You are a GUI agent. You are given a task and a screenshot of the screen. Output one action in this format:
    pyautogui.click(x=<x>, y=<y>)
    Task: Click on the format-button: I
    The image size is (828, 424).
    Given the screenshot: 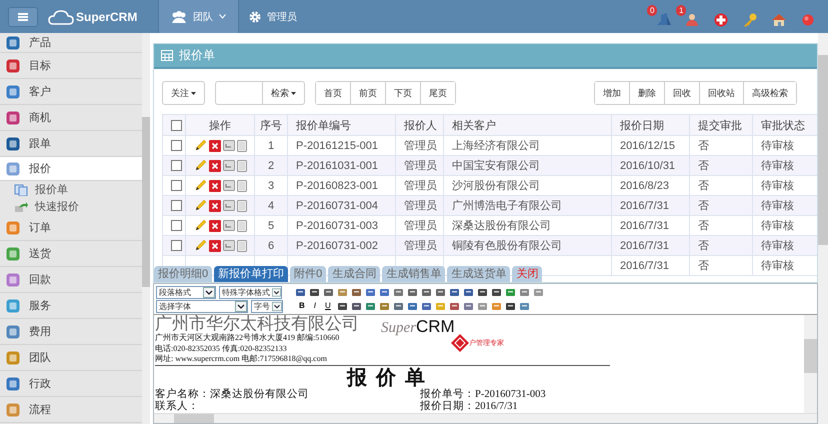 What is the action you would take?
    pyautogui.click(x=315, y=306)
    